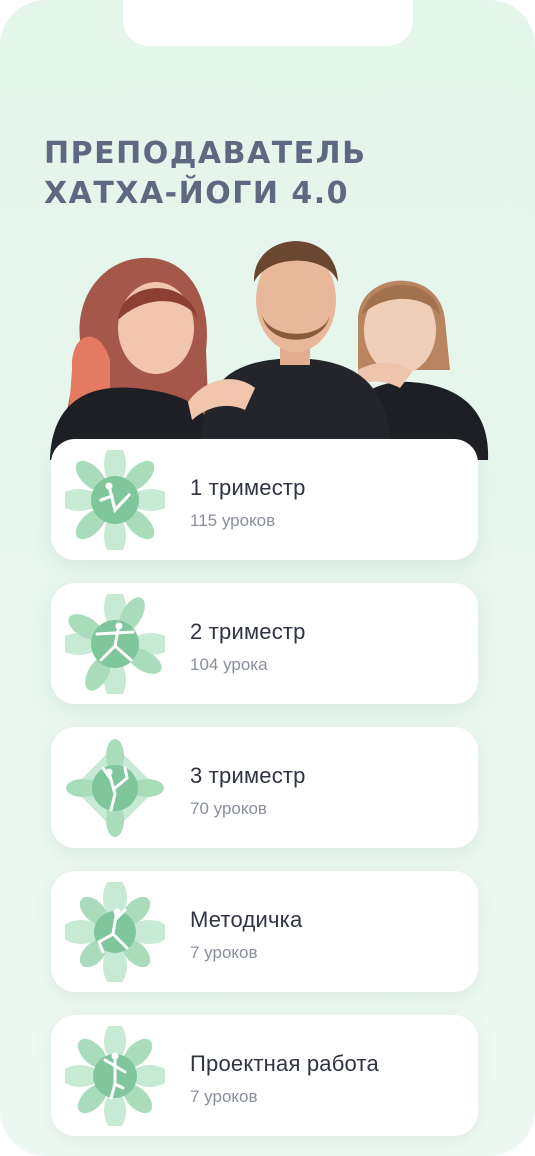  I want to click on course-title: 3 триместр, so click(248, 775).